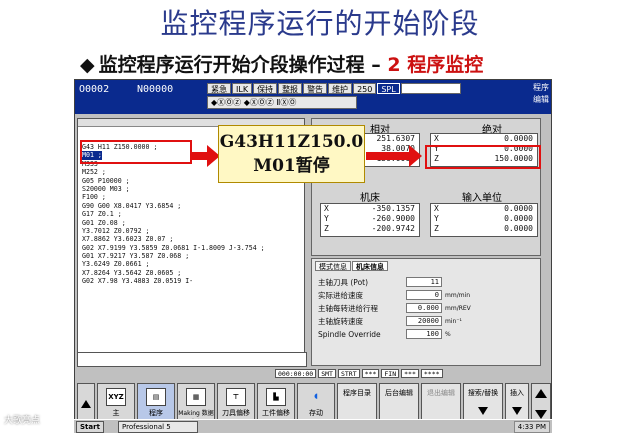 The width and height of the screenshot is (640, 433). I want to click on softkey-label: 存动, so click(316, 413).